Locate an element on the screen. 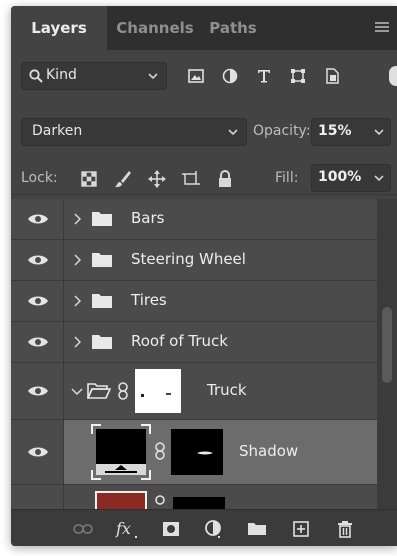  layer-name: Bars is located at coordinates (148, 218).